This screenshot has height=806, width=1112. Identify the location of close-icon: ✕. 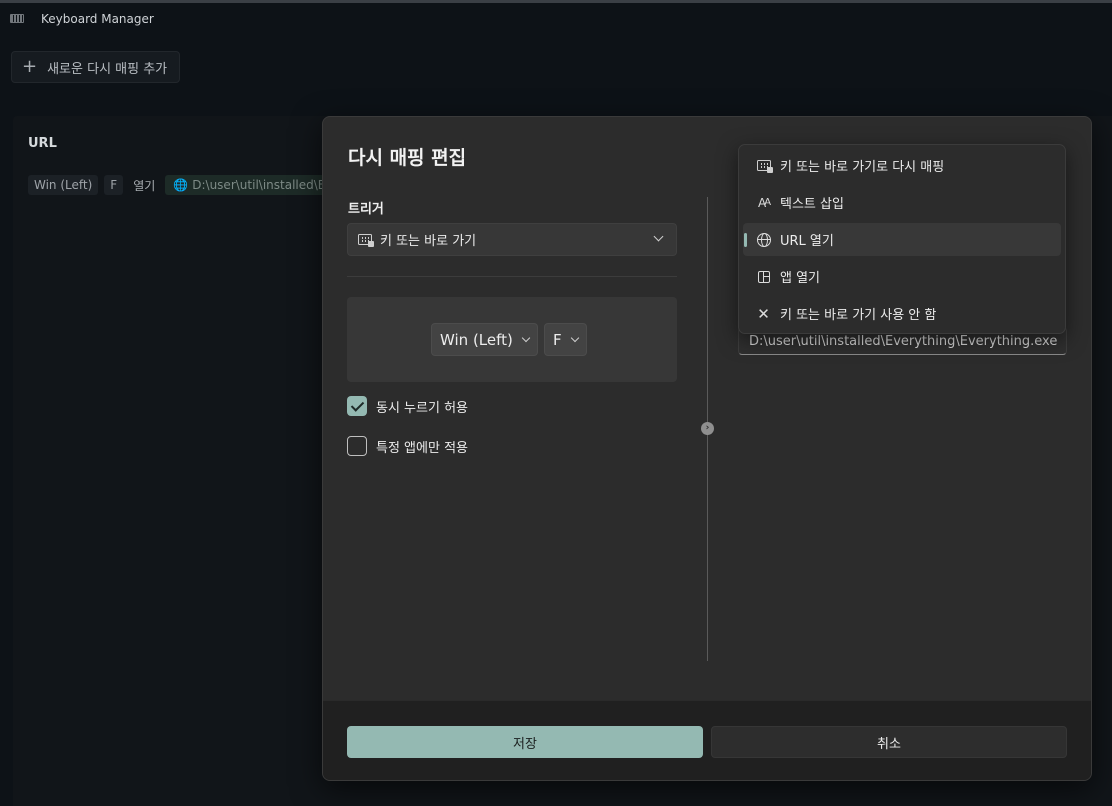
(763, 313).